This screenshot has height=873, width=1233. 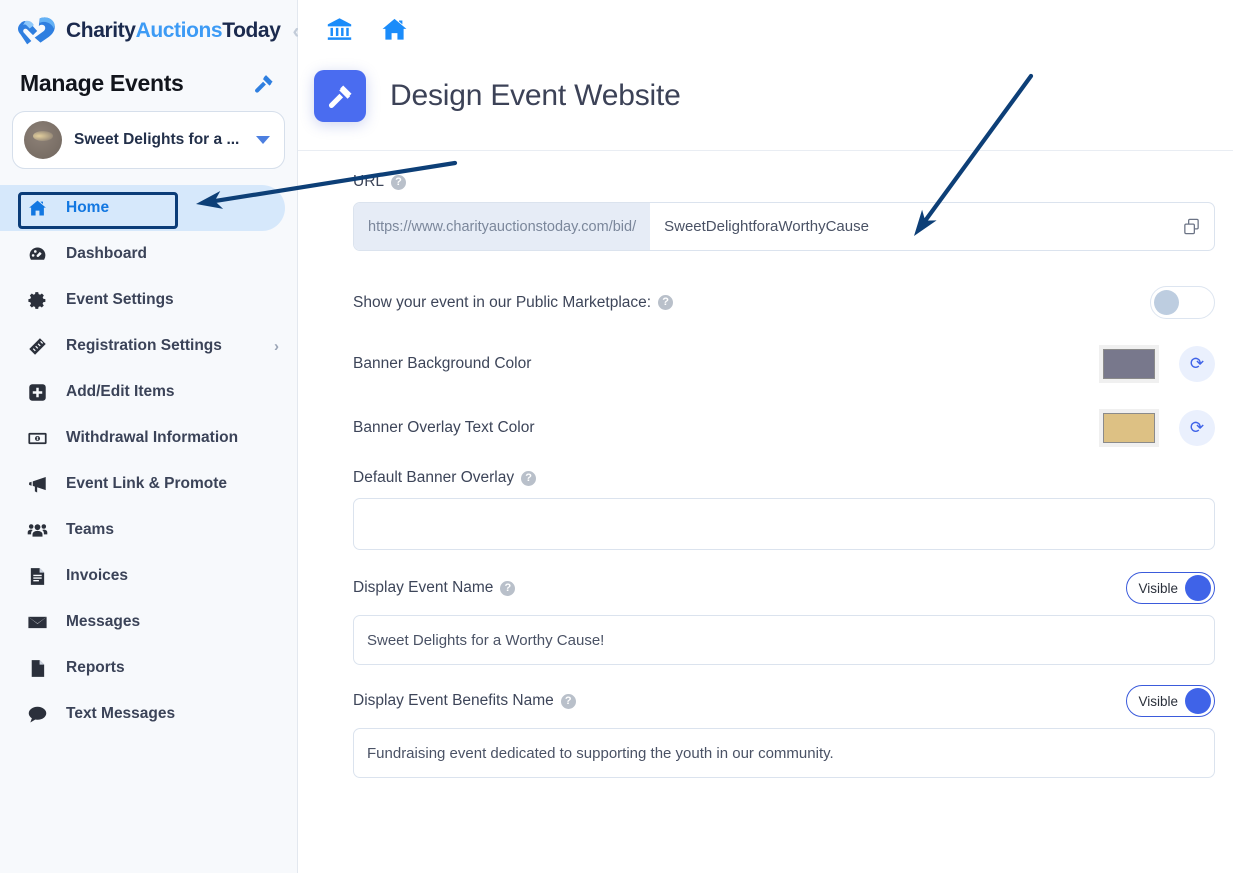 I want to click on sidebar-item-event-settings: Event Settings, so click(x=148, y=300).